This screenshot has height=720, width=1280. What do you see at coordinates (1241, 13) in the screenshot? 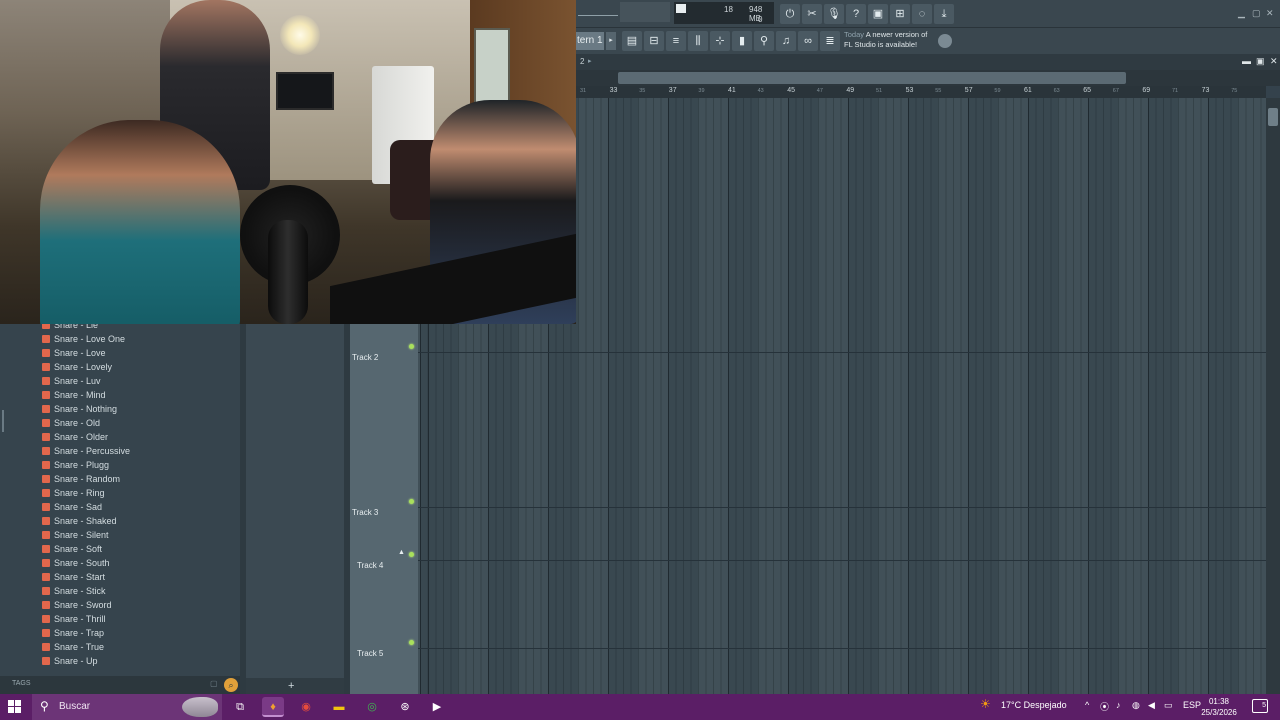
I see `minimize-icon: ▁` at bounding box center [1241, 13].